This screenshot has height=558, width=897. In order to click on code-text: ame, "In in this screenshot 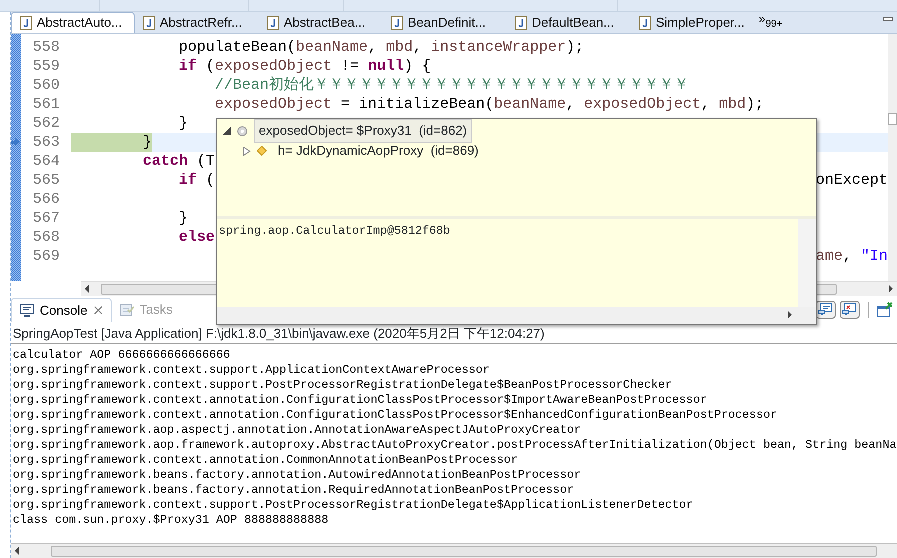, I will do `click(852, 256)`.